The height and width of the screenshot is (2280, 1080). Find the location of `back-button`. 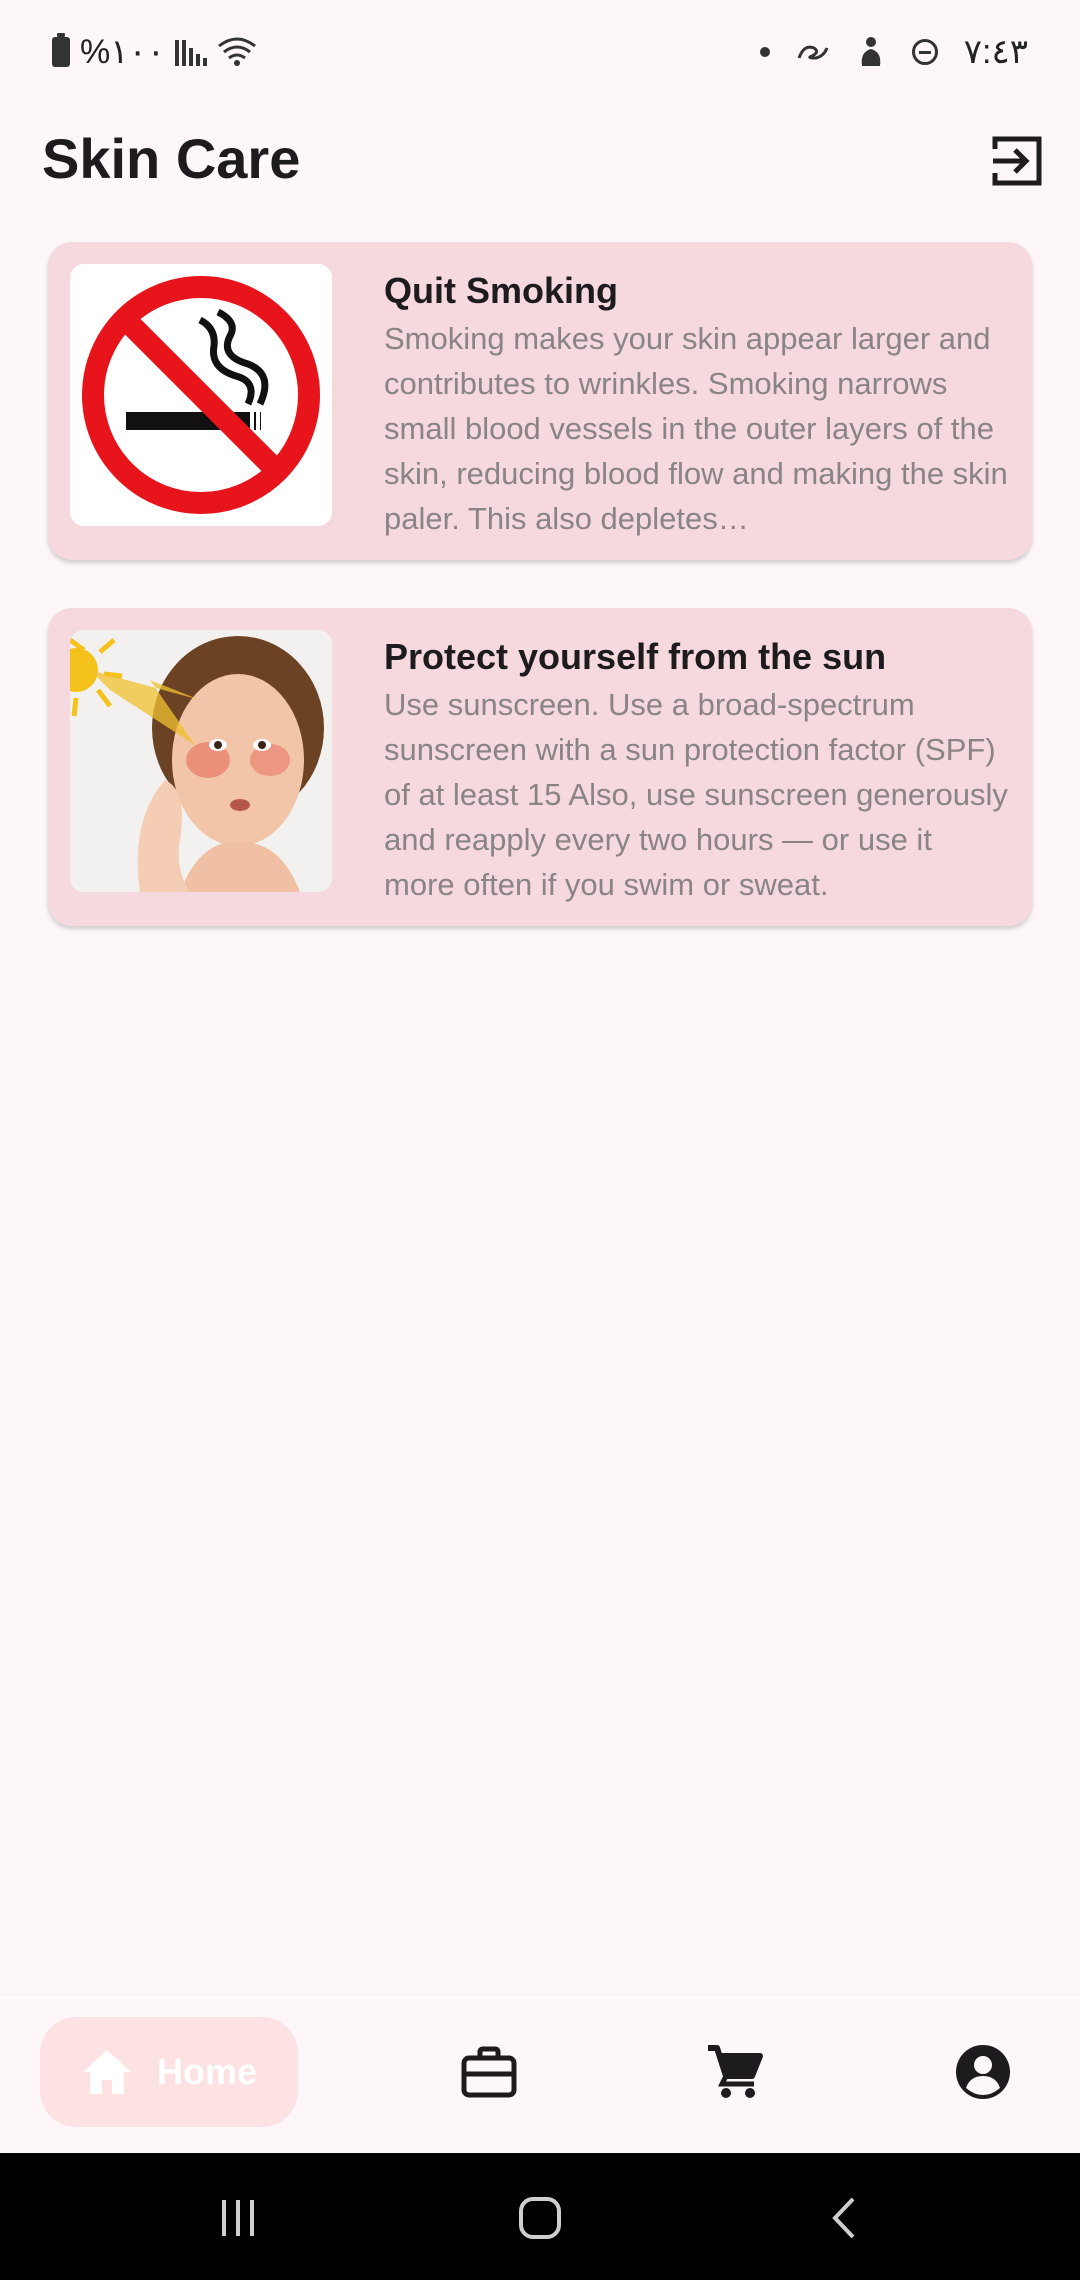

back-button is located at coordinates (844, 2218).